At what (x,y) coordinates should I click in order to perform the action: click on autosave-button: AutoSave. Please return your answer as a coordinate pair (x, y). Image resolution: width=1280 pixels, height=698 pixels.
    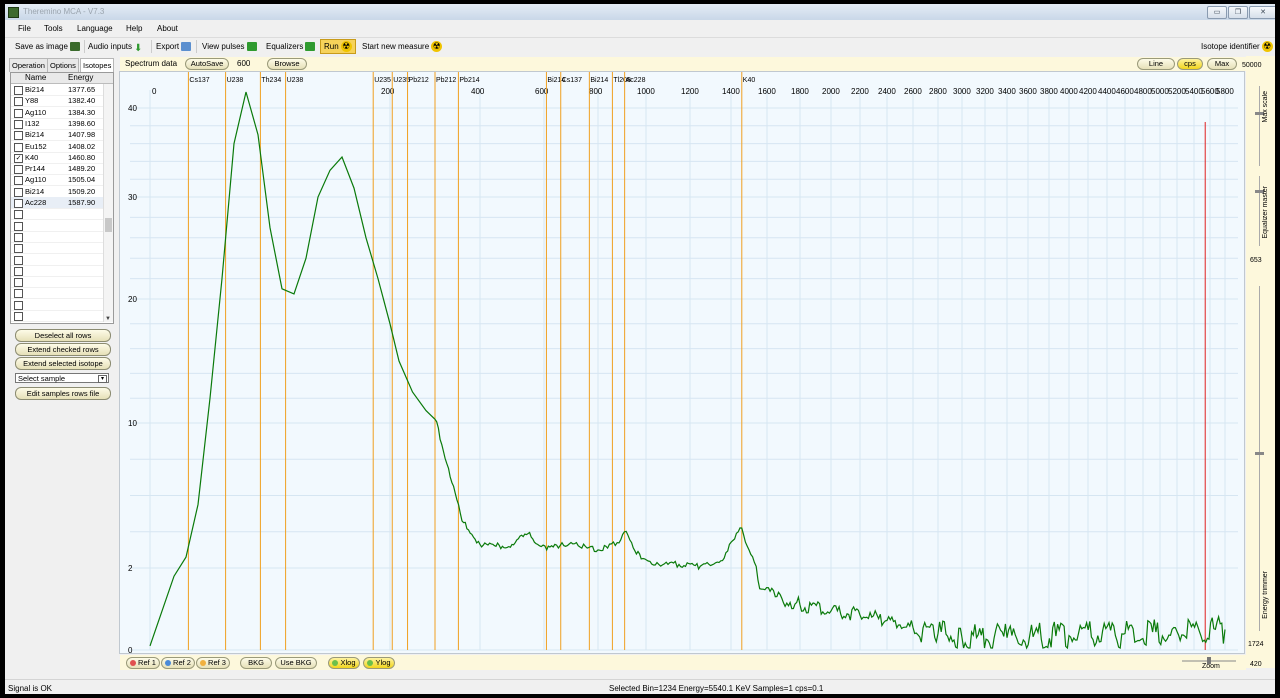
    Looking at the image, I should click on (207, 64).